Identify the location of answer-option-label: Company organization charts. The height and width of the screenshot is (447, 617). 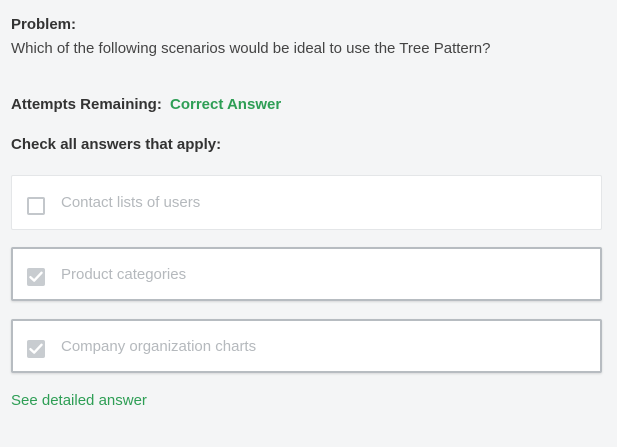
(159, 346).